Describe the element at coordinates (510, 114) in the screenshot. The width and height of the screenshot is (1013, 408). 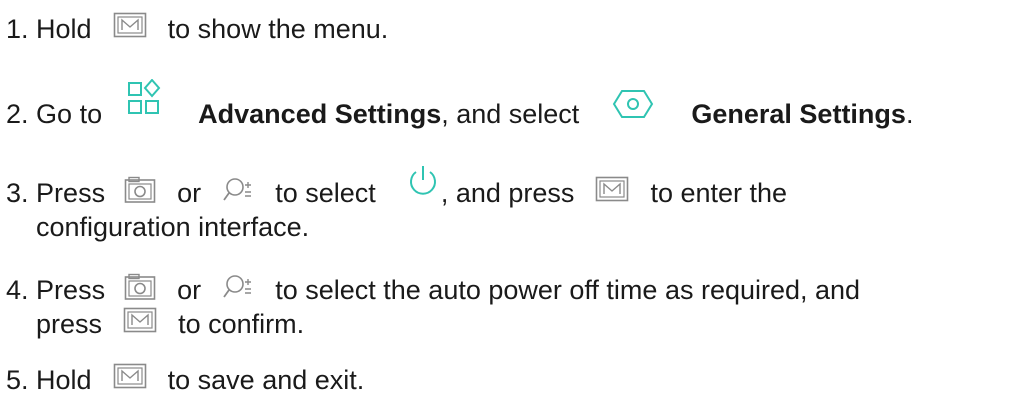
I see `step-text: , and select` at that location.